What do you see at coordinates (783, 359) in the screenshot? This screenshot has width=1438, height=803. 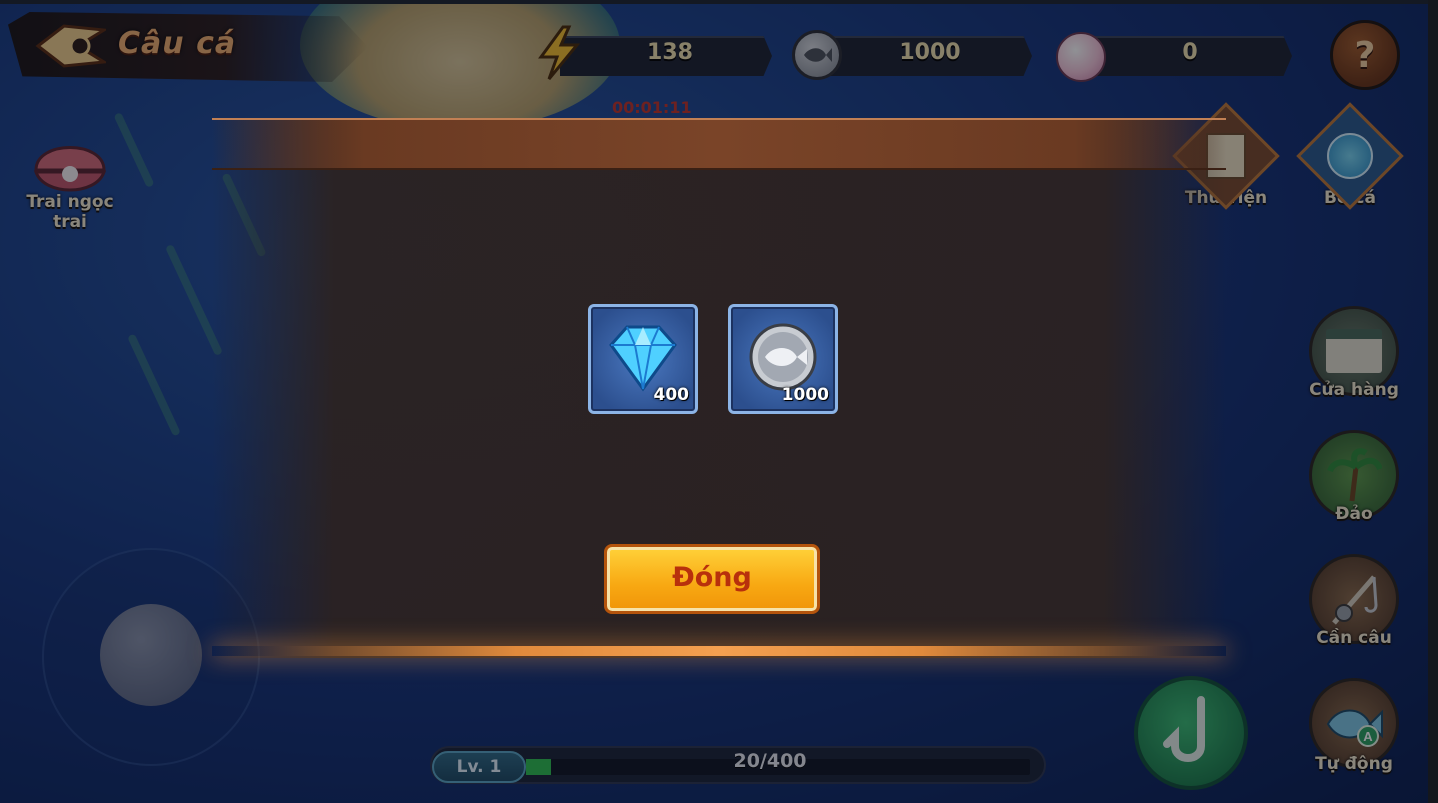 I see `reward-item-coin: 1000` at bounding box center [783, 359].